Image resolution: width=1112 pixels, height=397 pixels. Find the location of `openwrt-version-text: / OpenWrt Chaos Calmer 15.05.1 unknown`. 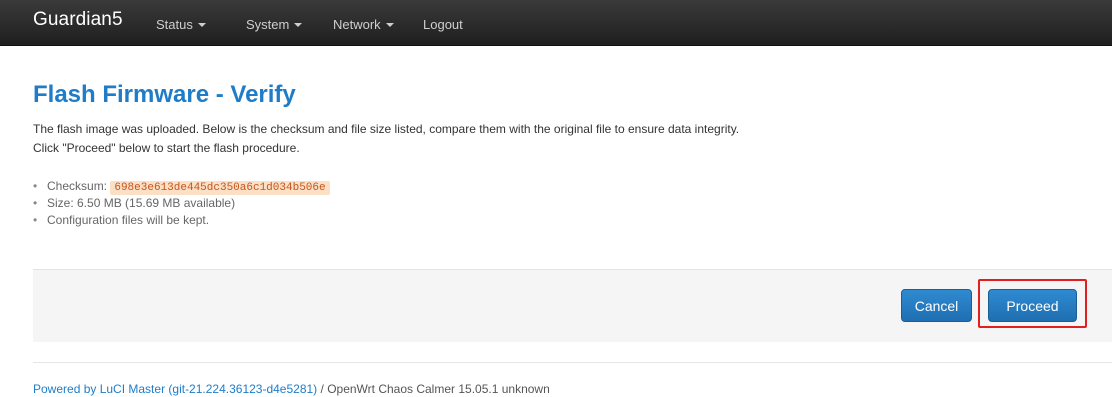

openwrt-version-text: / OpenWrt Chaos Calmer 15.05.1 unknown is located at coordinates (433, 389).